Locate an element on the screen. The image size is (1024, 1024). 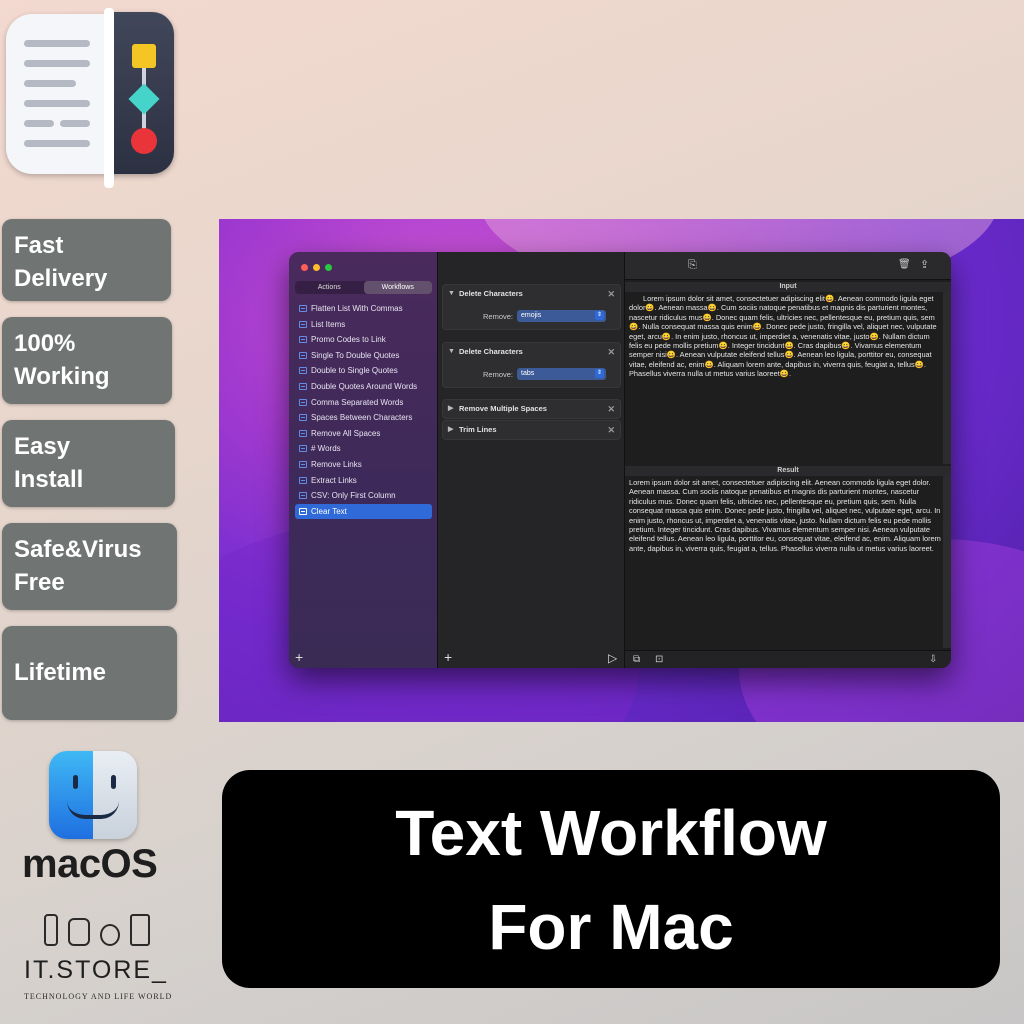
export-icon: ⇩ is located at coordinates (933, 660).